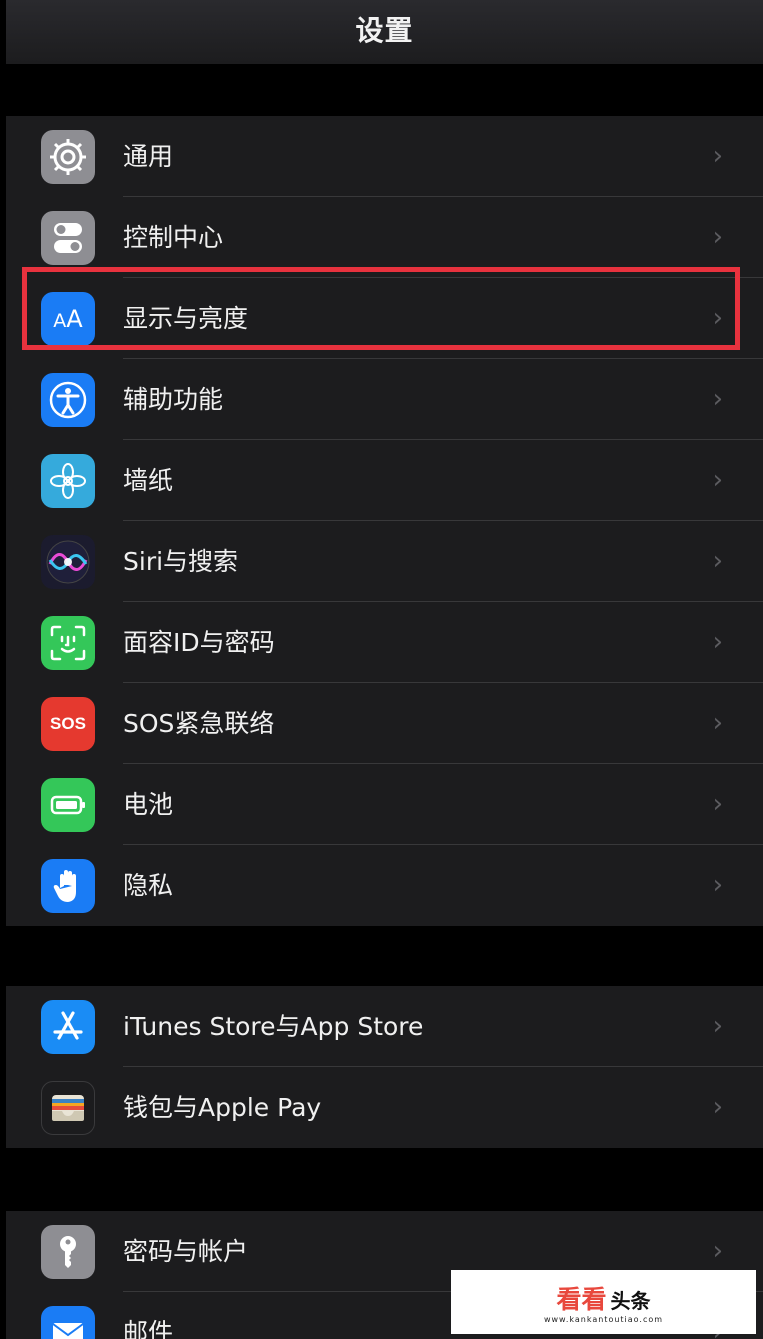 The width and height of the screenshot is (763, 1339). What do you see at coordinates (68, 805) in the screenshot?
I see `battery-icon` at bounding box center [68, 805].